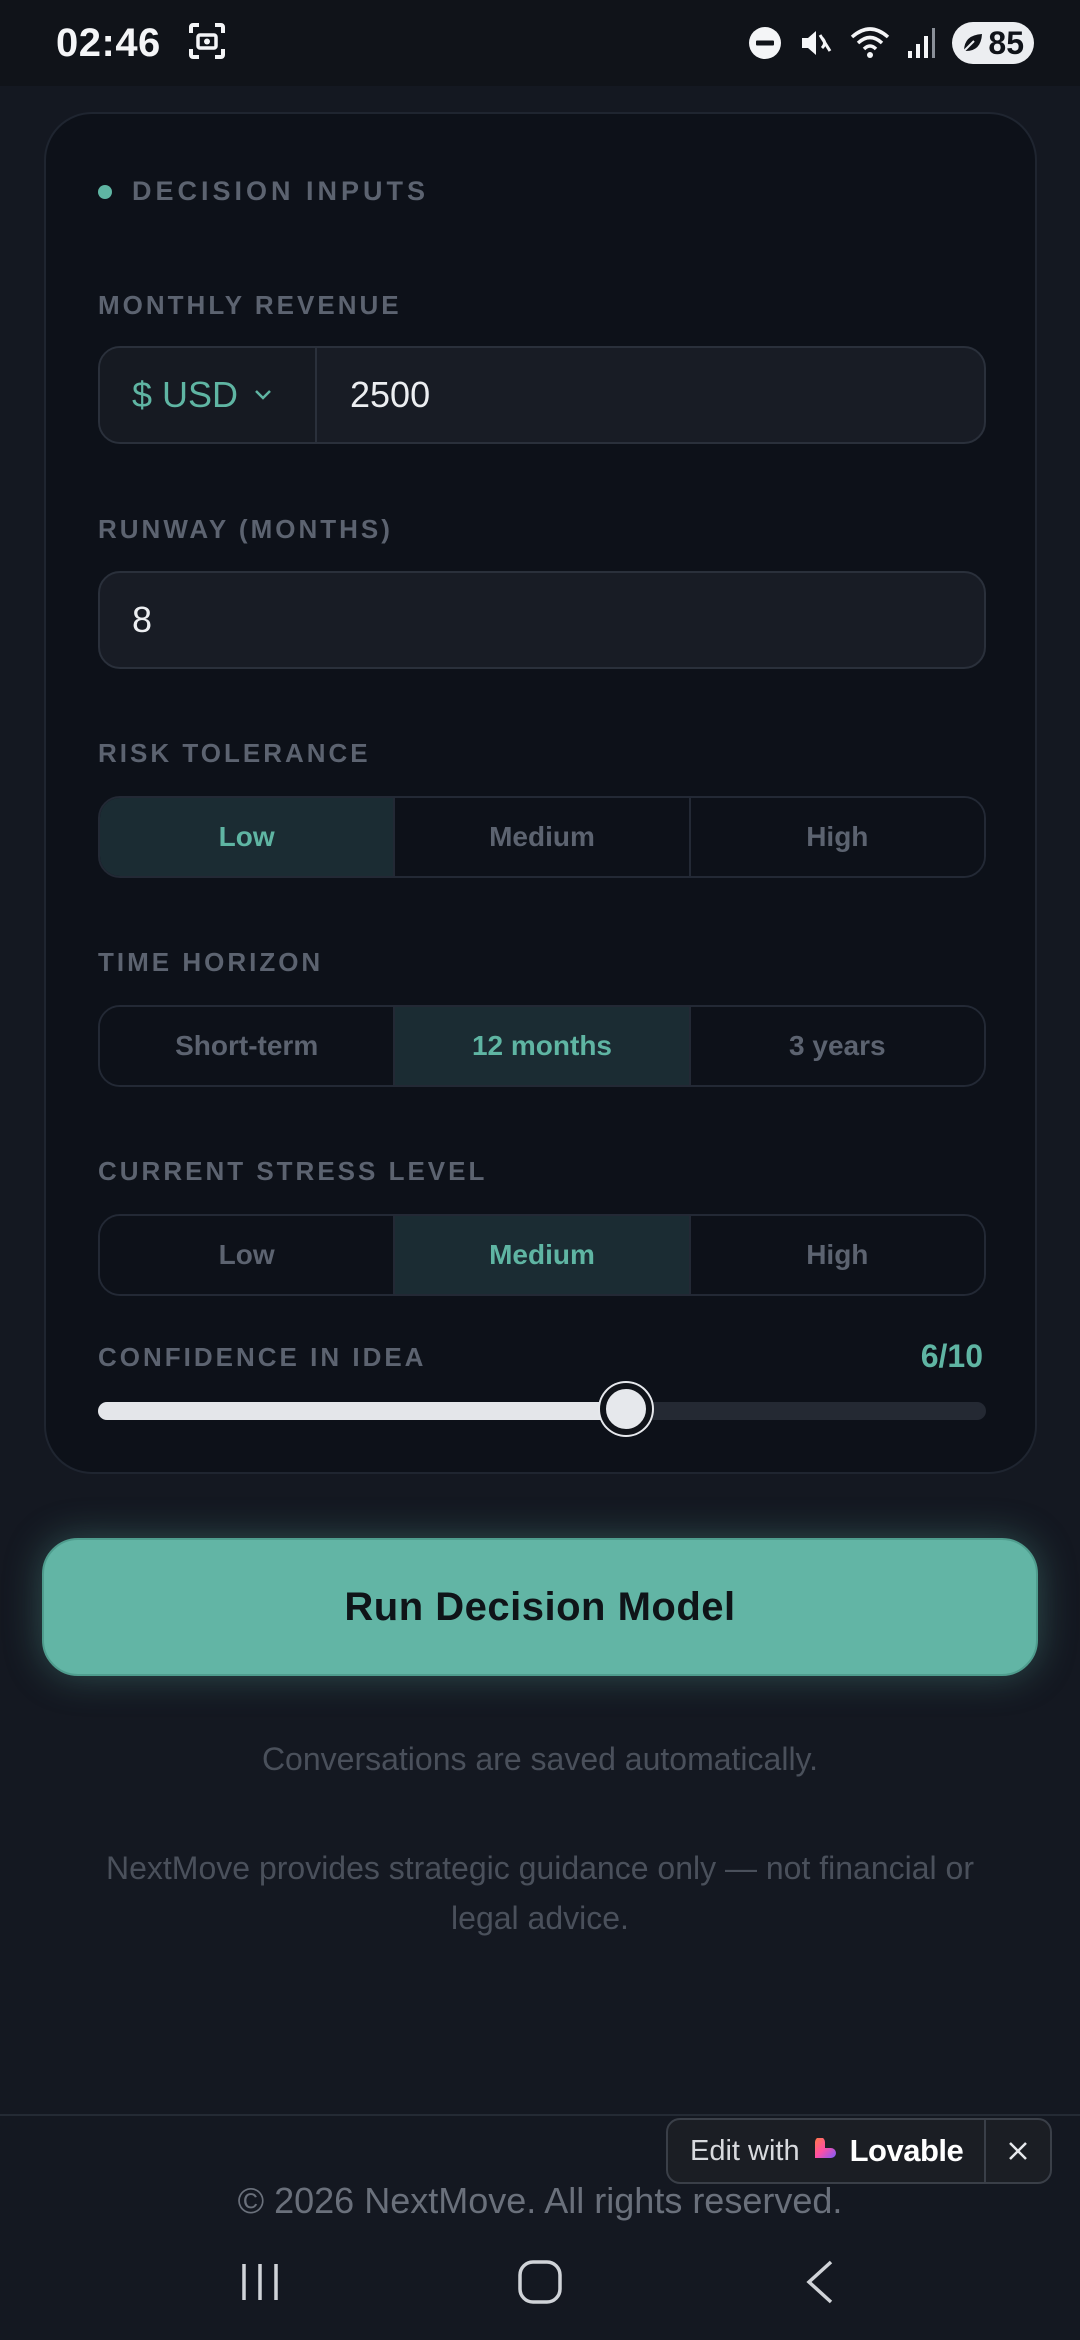 This screenshot has width=1080, height=2340. What do you see at coordinates (1006, 42) in the screenshot?
I see `battery-level: 85` at bounding box center [1006, 42].